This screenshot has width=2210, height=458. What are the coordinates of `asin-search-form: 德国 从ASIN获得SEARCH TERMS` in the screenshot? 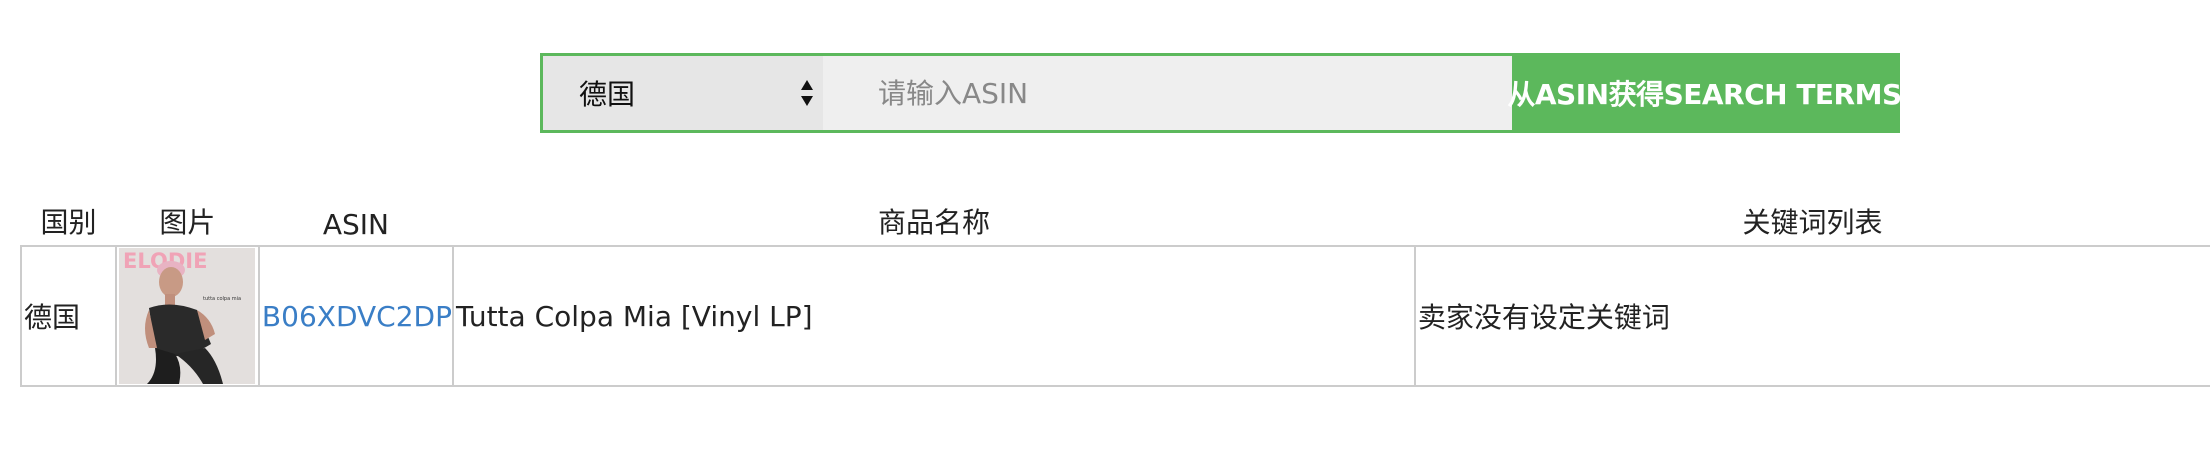 It's located at (1221, 93).